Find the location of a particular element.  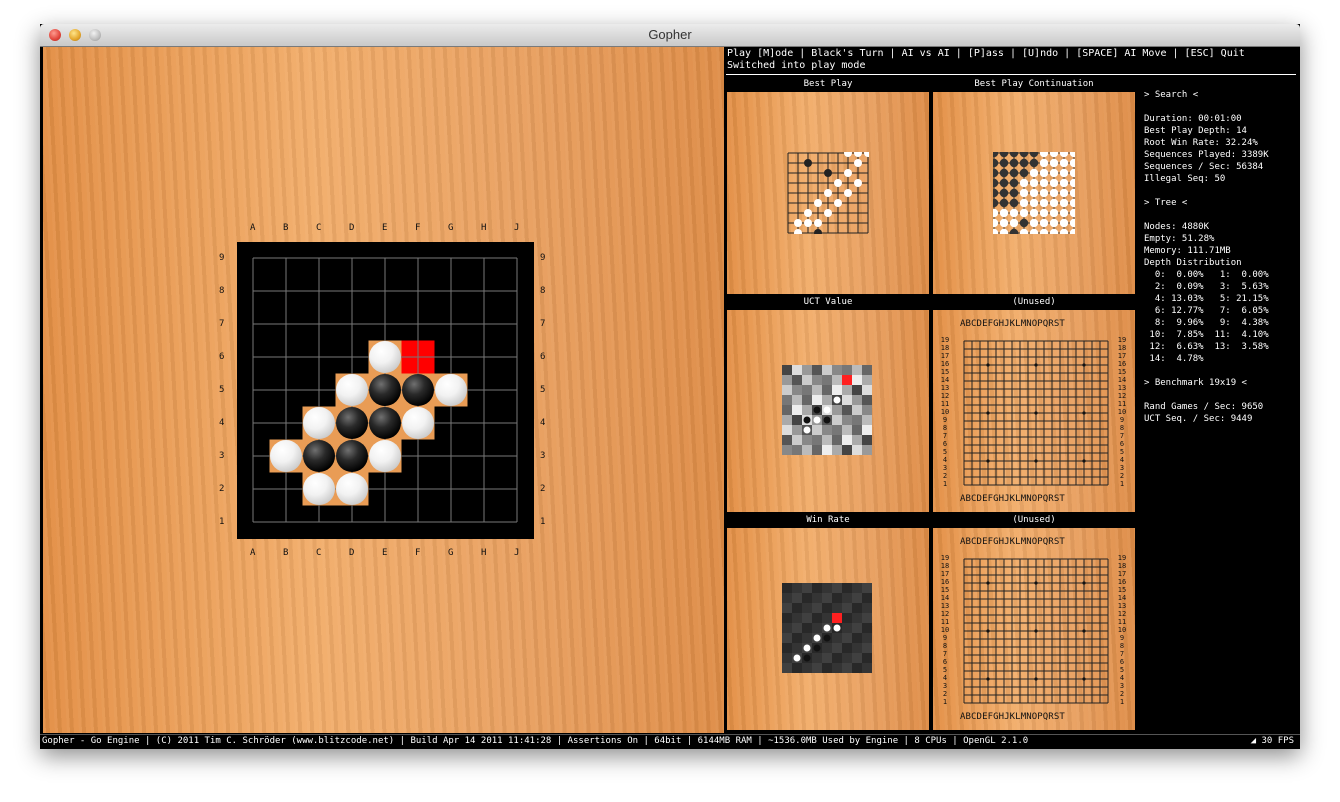

divider is located at coordinates (1011, 74).